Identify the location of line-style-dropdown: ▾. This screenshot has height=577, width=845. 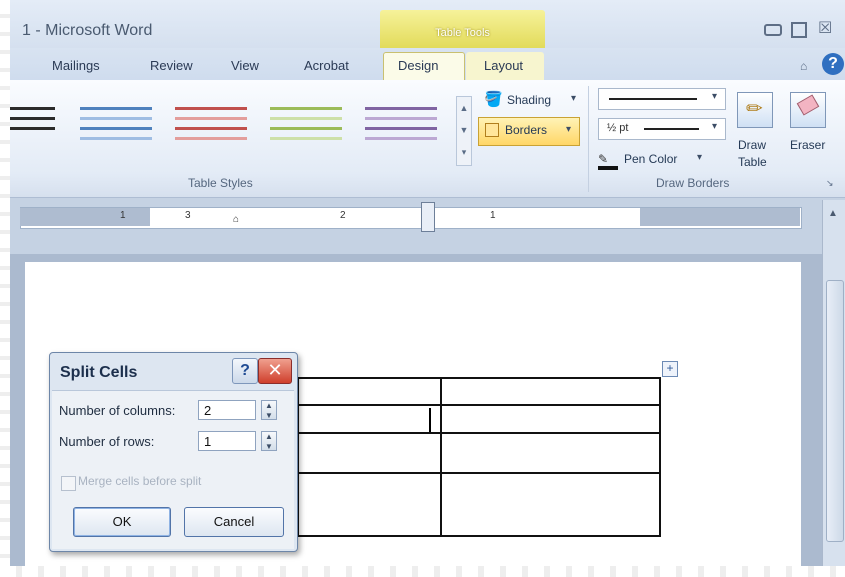
(662, 99).